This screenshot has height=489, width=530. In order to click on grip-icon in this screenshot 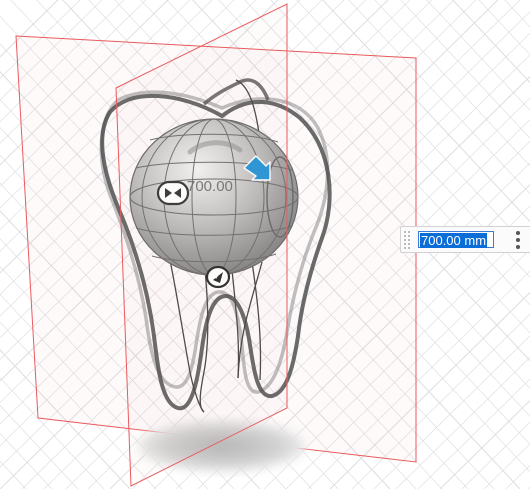, I will do `click(407, 239)`.